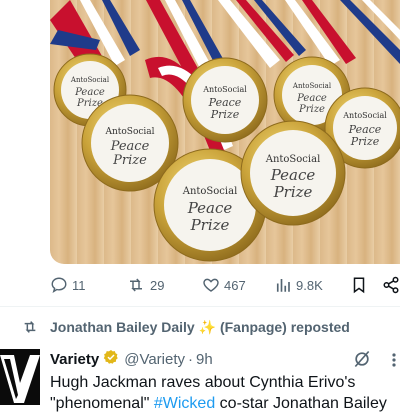  I want to click on like-button: 467, so click(224, 285).